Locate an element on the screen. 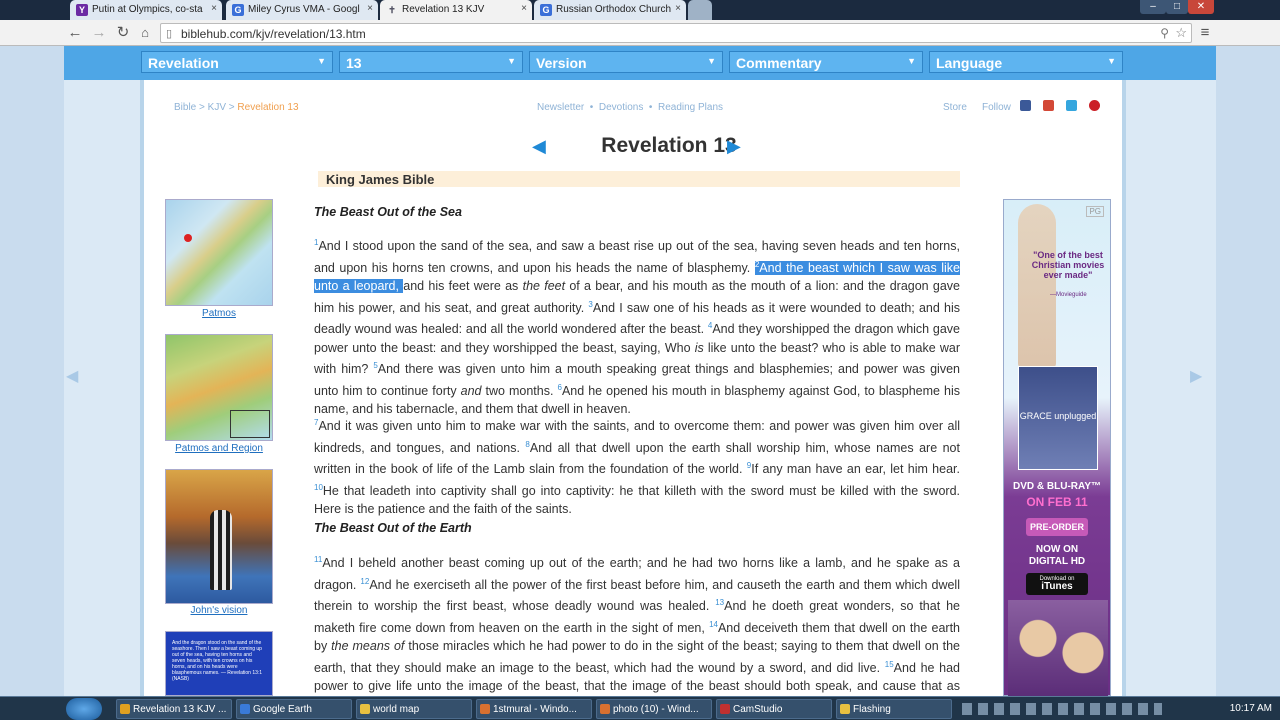 Image resolution: width=1280 pixels, height=720 pixels. verse-number: 14 is located at coordinates (713, 624).